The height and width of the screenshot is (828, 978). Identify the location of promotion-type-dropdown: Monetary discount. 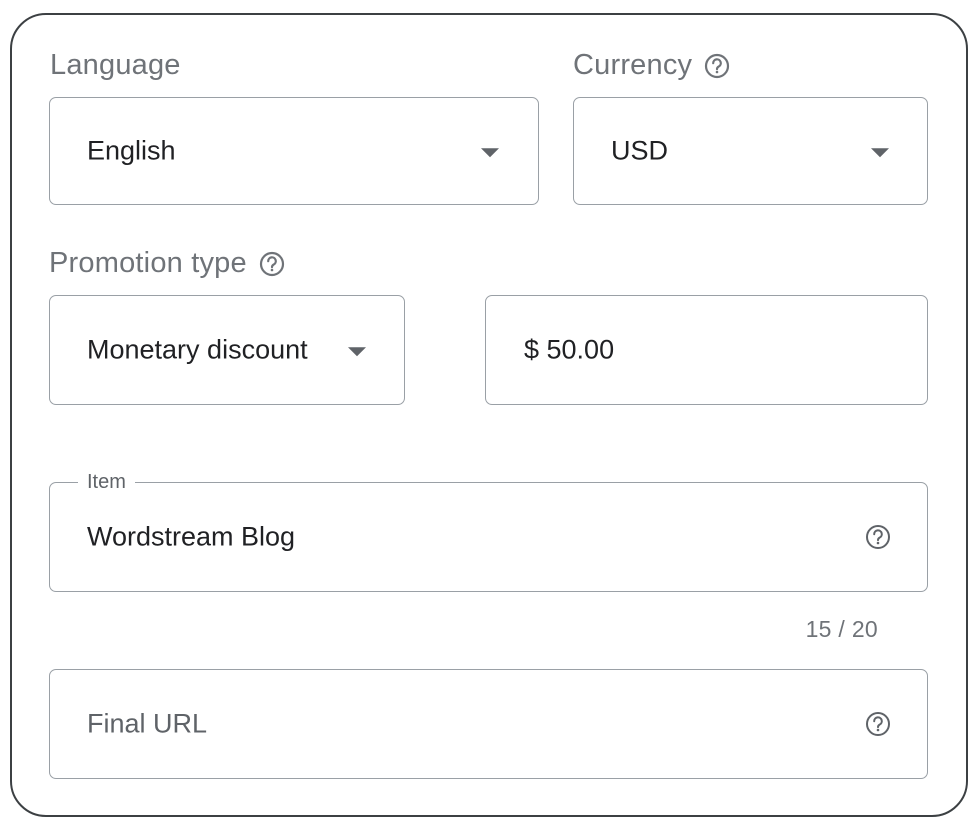
(227, 350).